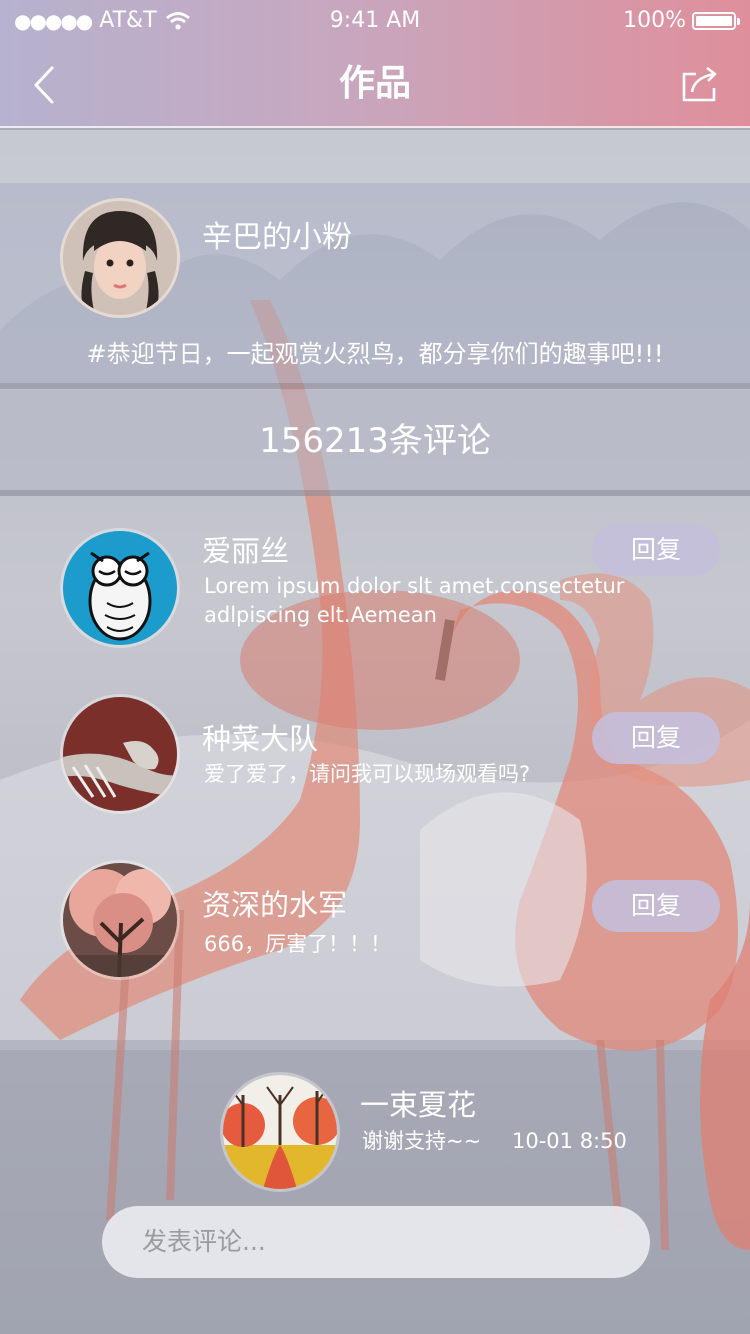 The width and height of the screenshot is (750, 1334). I want to click on status-battery: 100%, so click(681, 21).